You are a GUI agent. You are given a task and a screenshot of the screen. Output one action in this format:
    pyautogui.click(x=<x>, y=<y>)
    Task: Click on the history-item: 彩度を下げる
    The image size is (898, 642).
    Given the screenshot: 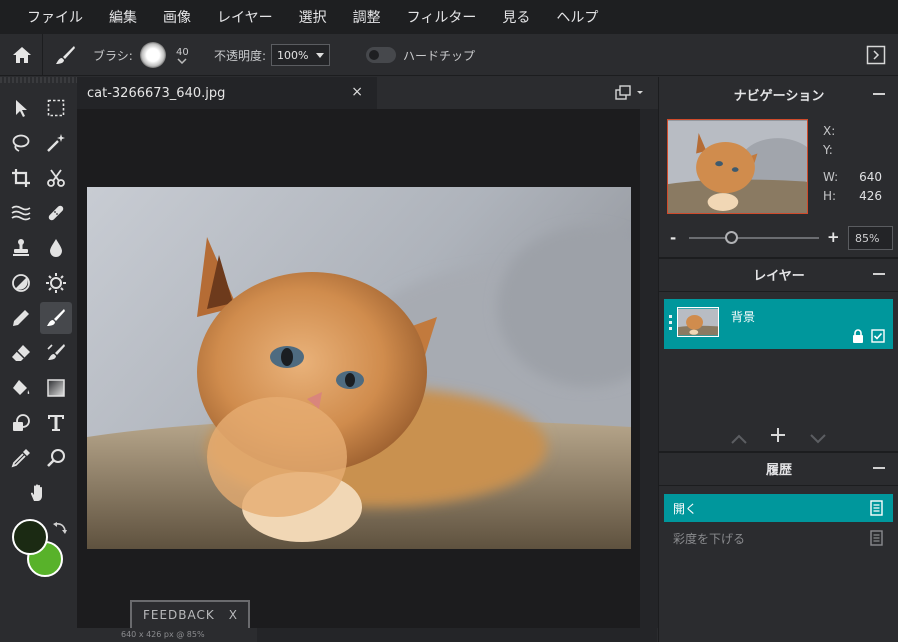 What is the action you would take?
    pyautogui.click(x=778, y=538)
    